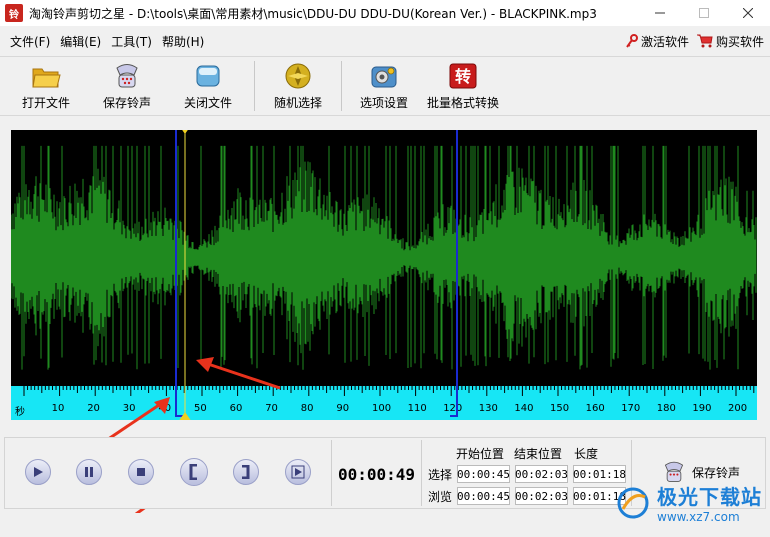 The image size is (770, 537). What do you see at coordinates (46, 78) in the screenshot?
I see `folder-icon` at bounding box center [46, 78].